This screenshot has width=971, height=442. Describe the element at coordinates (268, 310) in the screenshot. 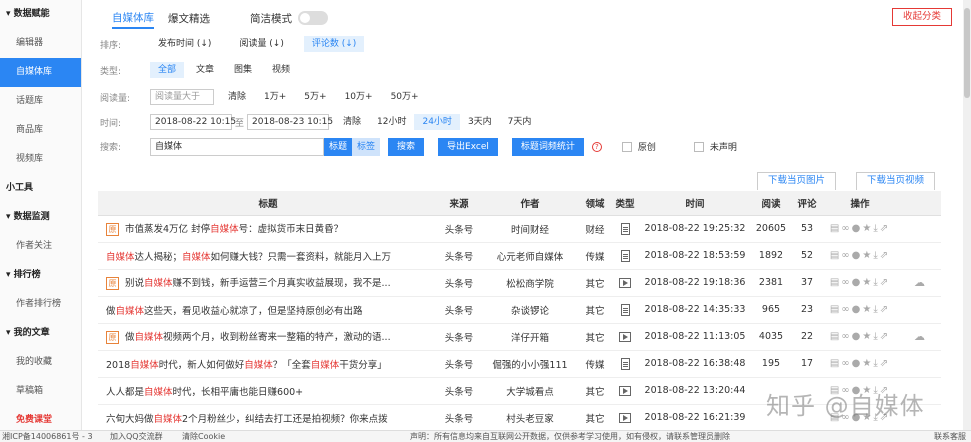

I see `article-title: 做自媒体这些天，看见收益心就凉了，但是坚持原创必有出路` at that location.